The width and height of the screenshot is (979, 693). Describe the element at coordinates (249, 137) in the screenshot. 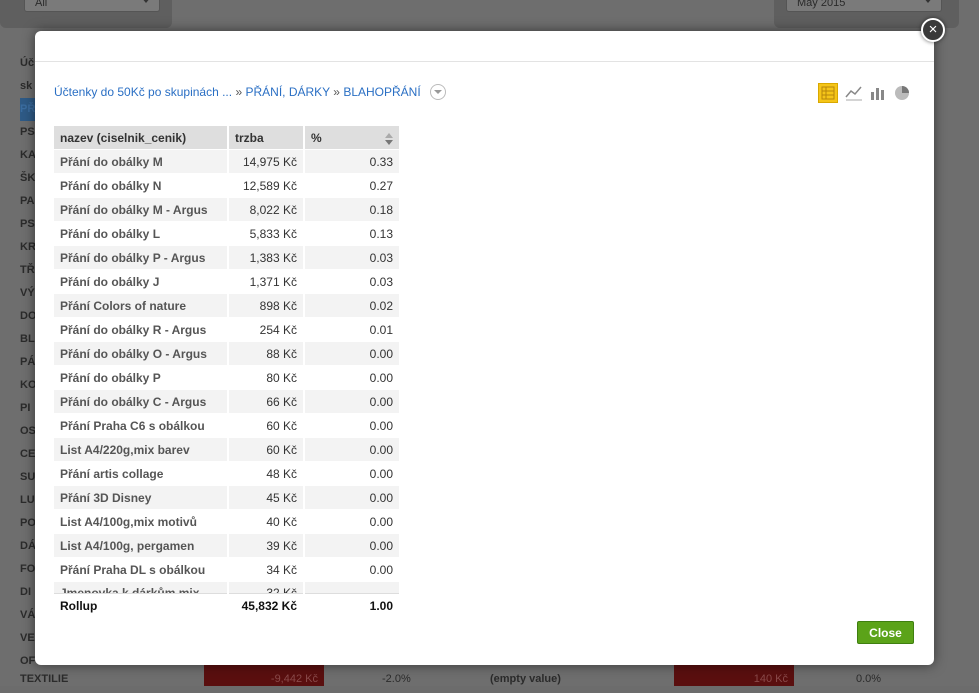

I see `column-header-label: trzba` at that location.